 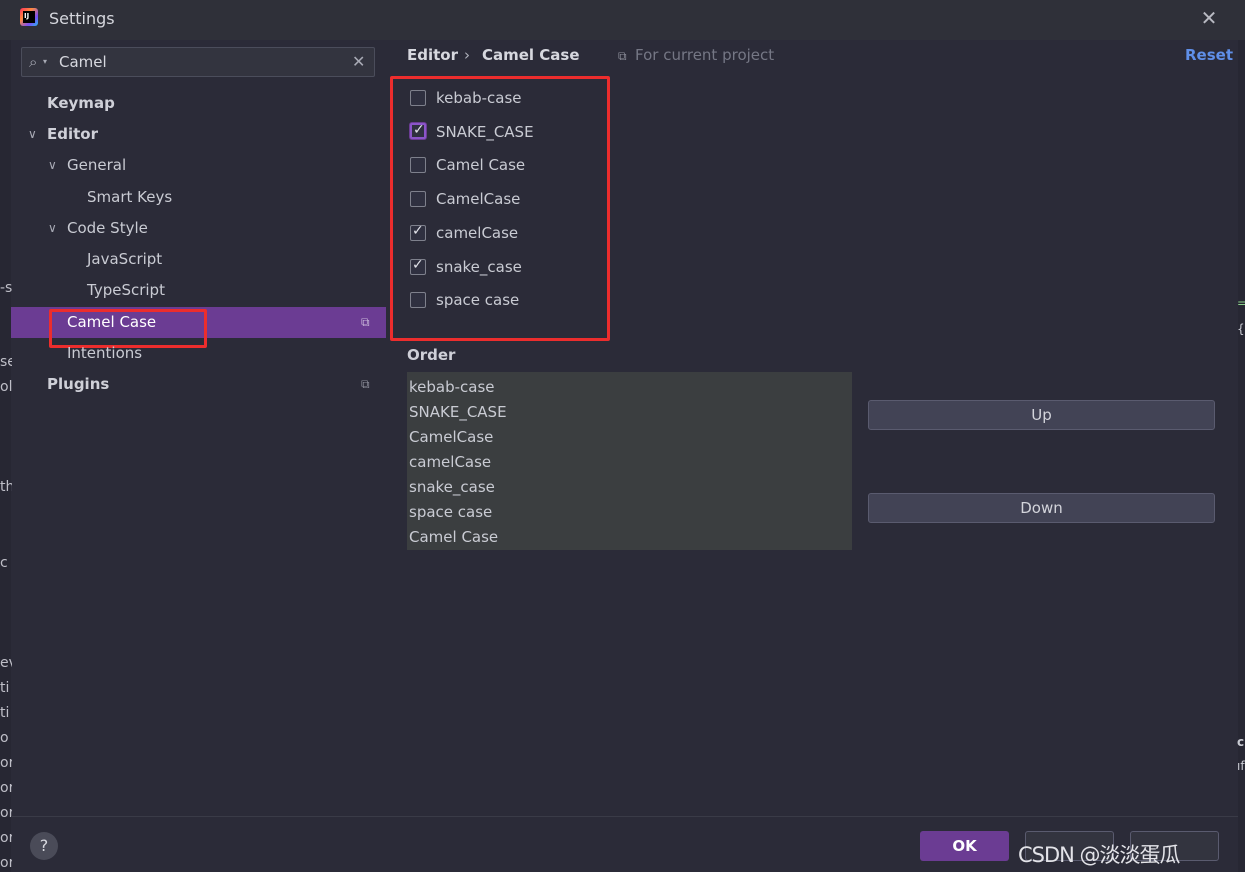 I want to click on list-item: snake_case, so click(x=452, y=487).